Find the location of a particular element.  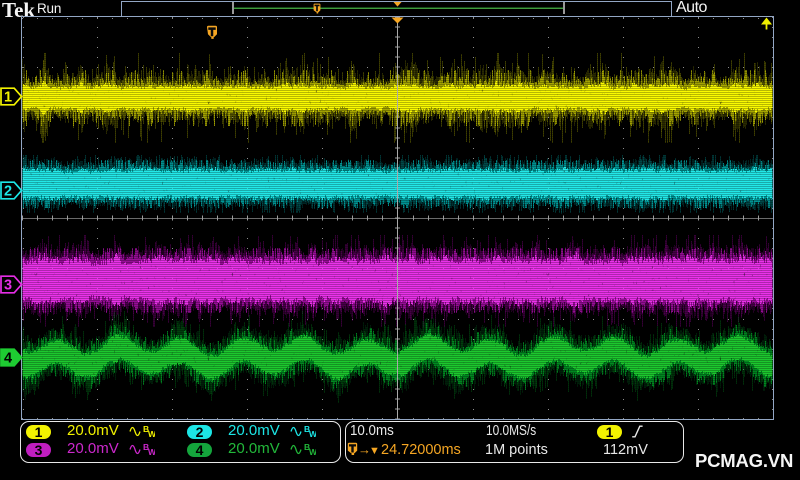

svg-text: 1 is located at coordinates (8, 97).